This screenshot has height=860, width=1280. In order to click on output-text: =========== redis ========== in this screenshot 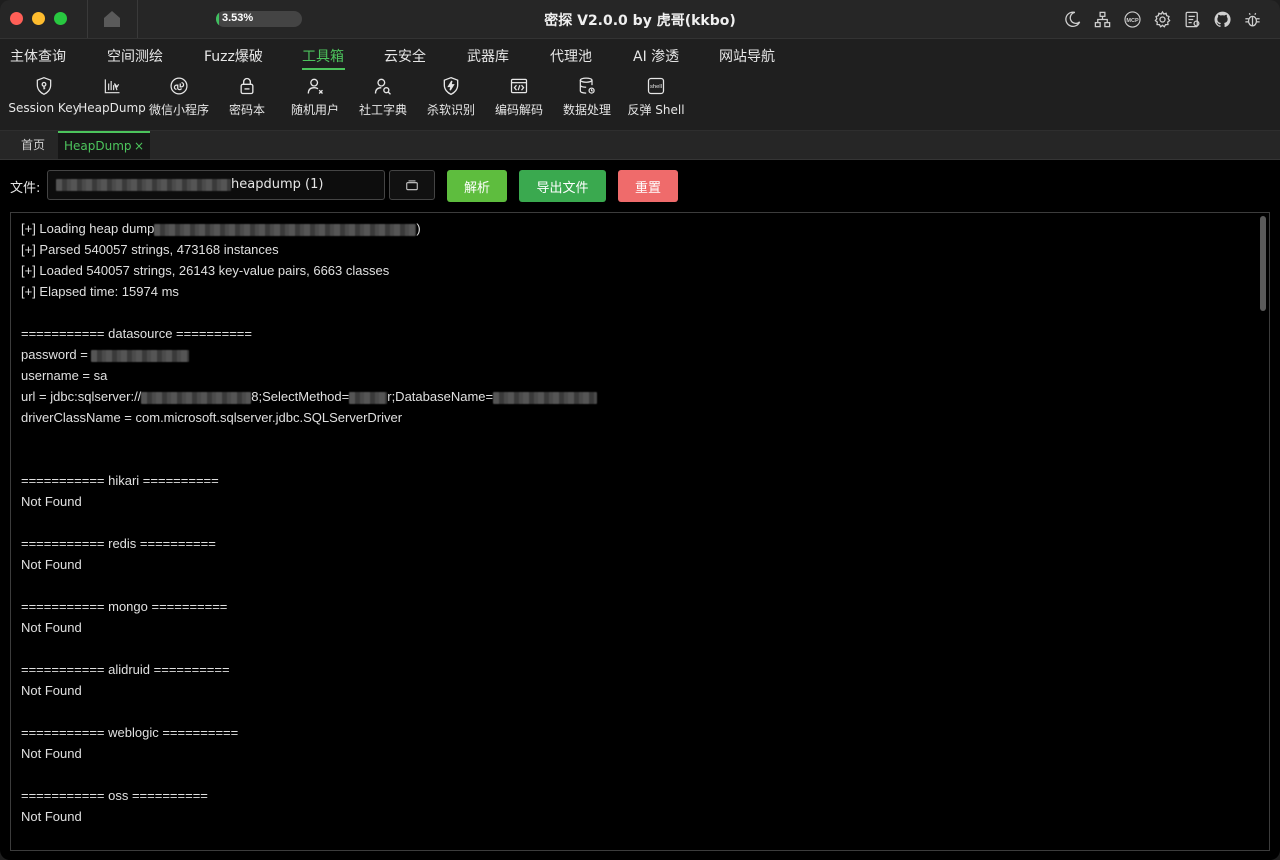, I will do `click(118, 543)`.